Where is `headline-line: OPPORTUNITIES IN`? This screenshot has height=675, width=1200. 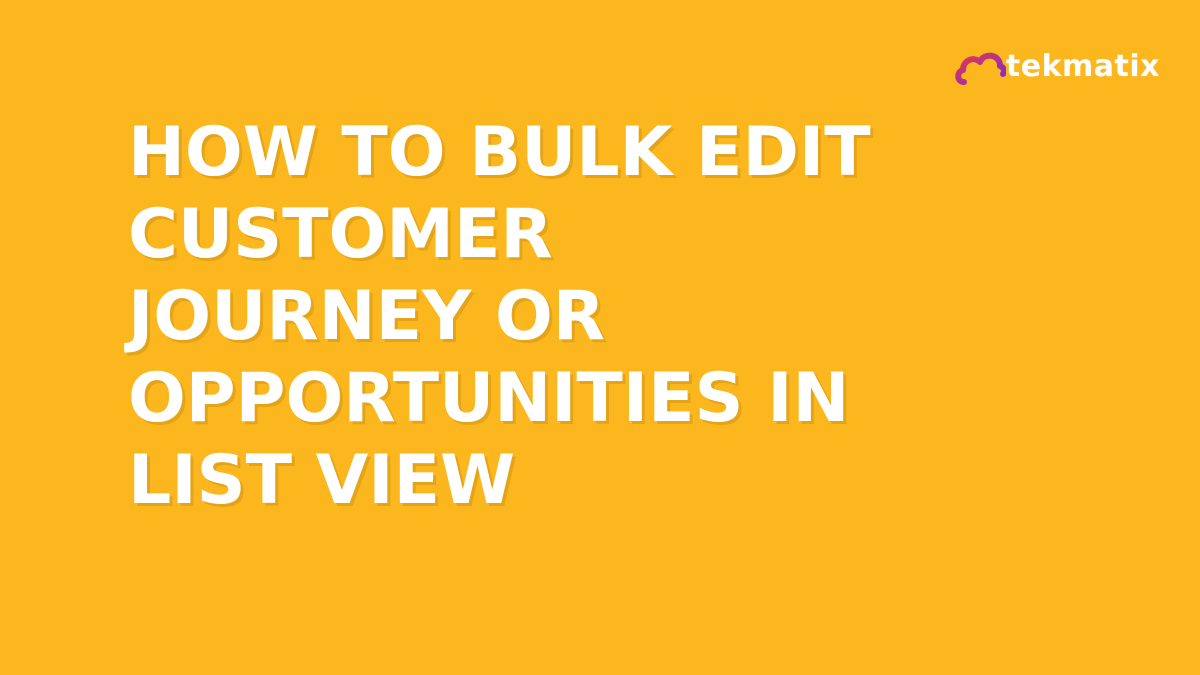
headline-line: OPPORTUNITIES IN is located at coordinates (489, 398).